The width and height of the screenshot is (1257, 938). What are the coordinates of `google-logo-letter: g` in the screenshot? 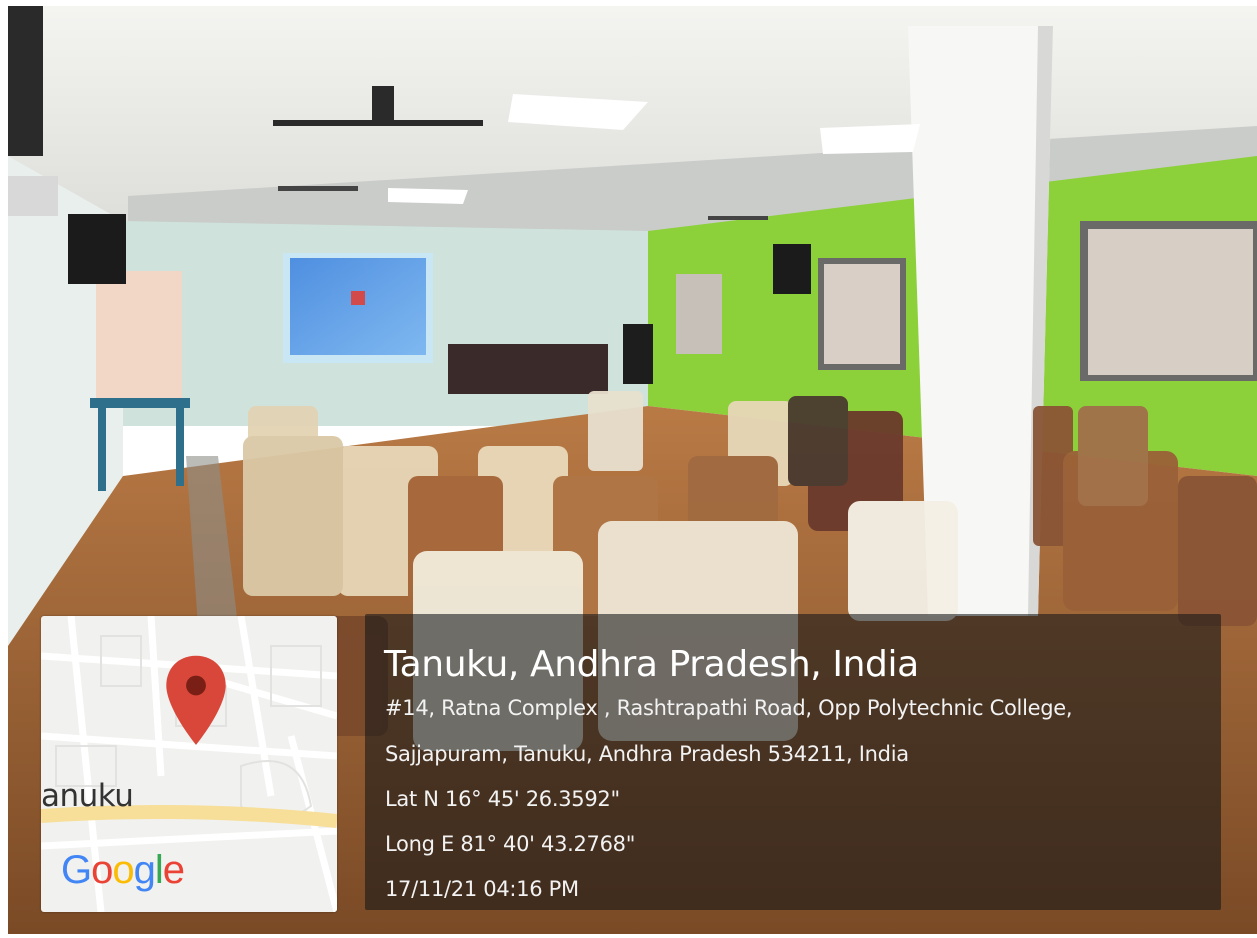 It's located at (144, 870).